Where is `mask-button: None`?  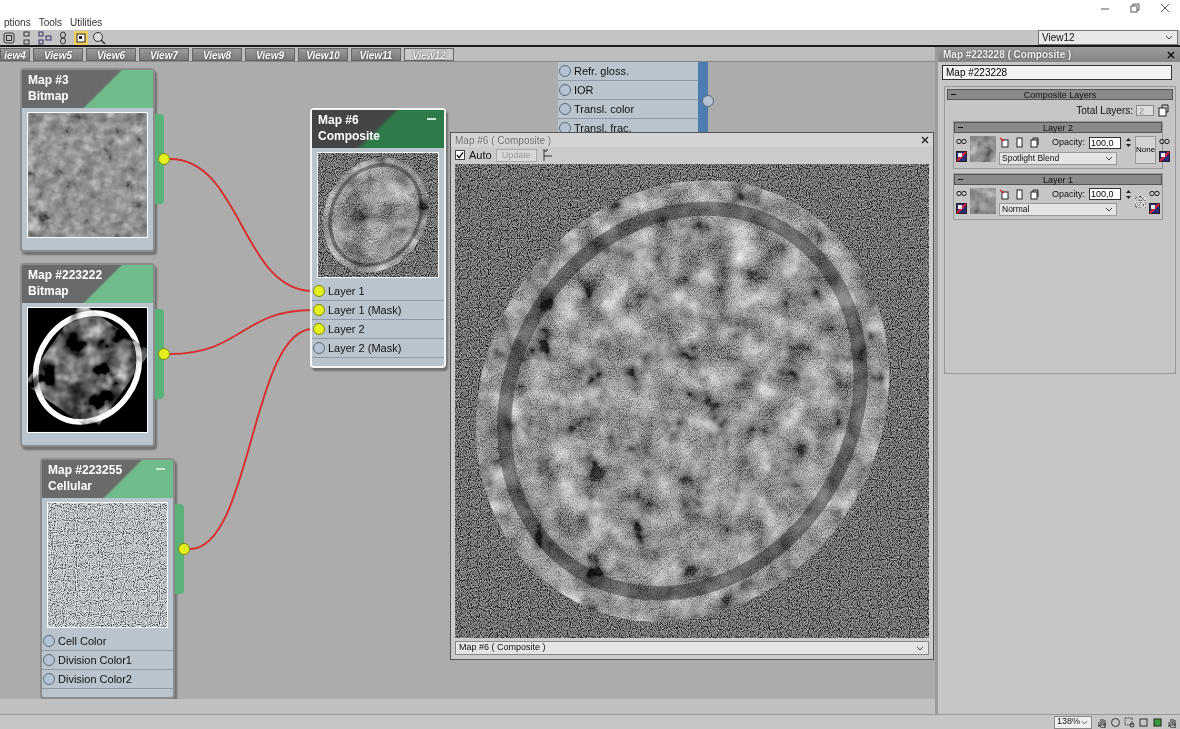
mask-button: None is located at coordinates (1146, 150).